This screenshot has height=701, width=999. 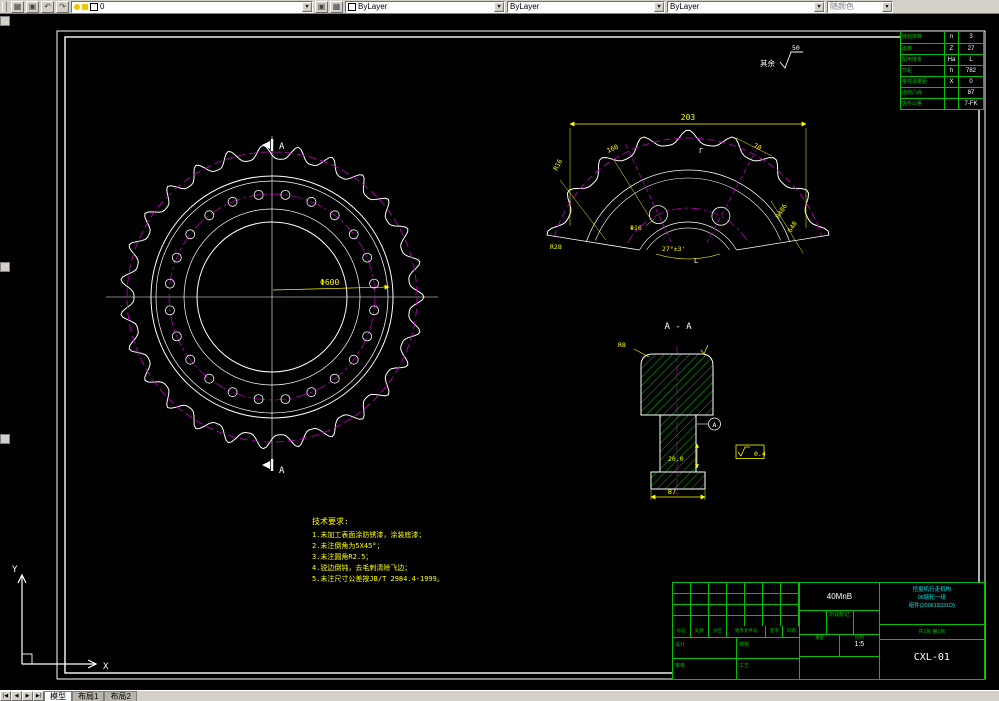 I want to click on scale-cell: 比例 1:5, so click(x=858, y=645).